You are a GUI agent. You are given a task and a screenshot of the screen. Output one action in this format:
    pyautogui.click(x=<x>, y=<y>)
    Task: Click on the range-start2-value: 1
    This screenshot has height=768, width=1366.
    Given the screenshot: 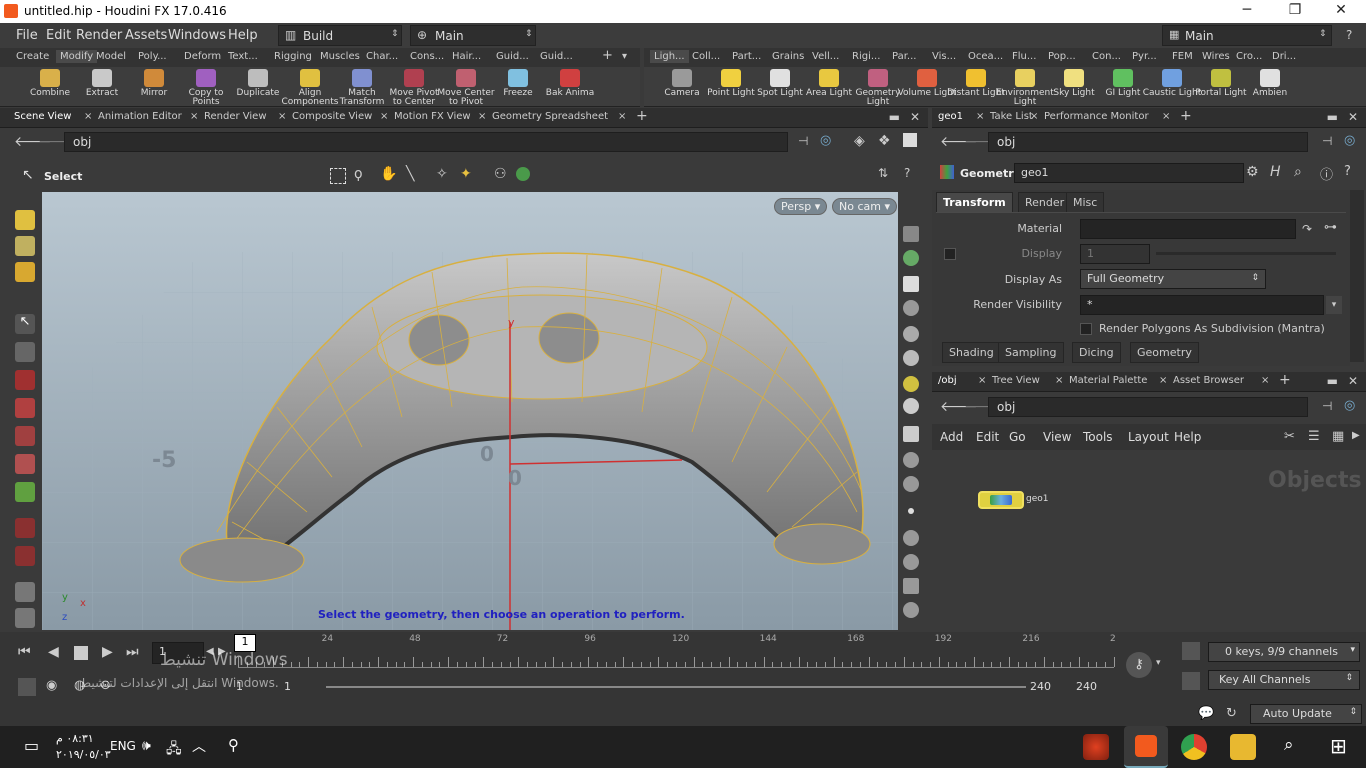 What is the action you would take?
    pyautogui.click(x=287, y=686)
    